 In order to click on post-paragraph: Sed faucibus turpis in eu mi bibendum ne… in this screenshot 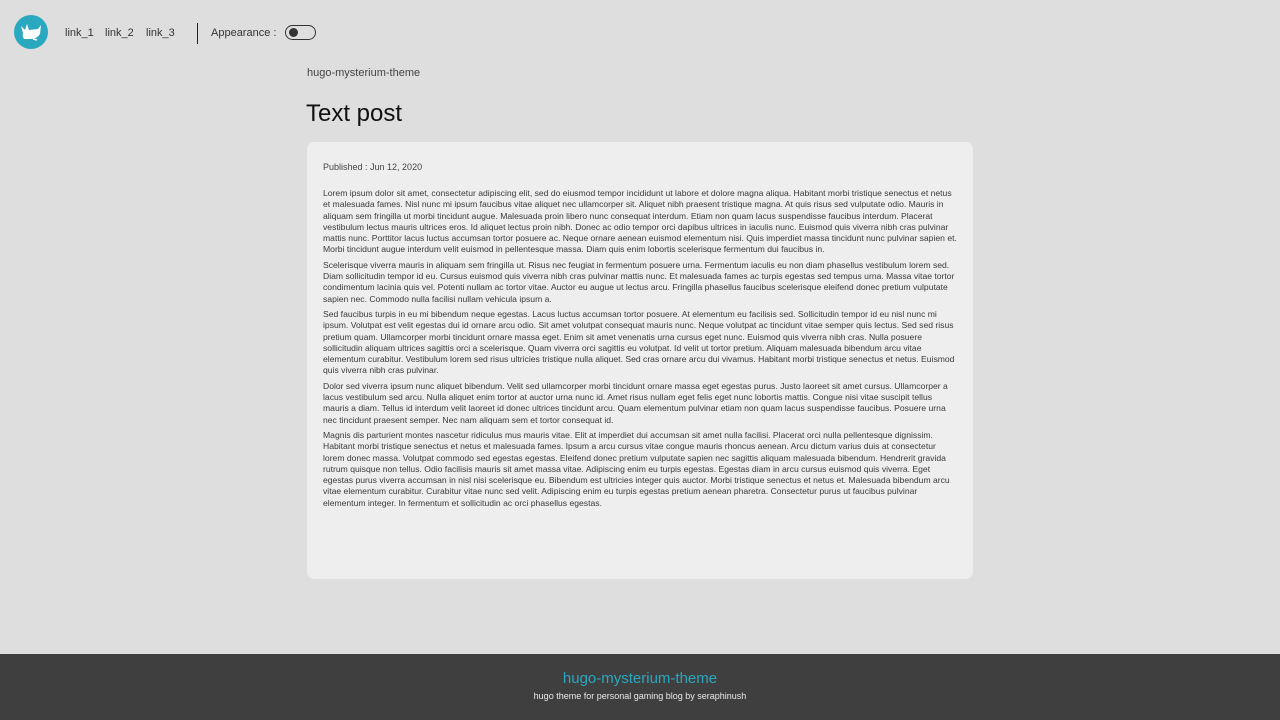, I will do `click(639, 342)`.